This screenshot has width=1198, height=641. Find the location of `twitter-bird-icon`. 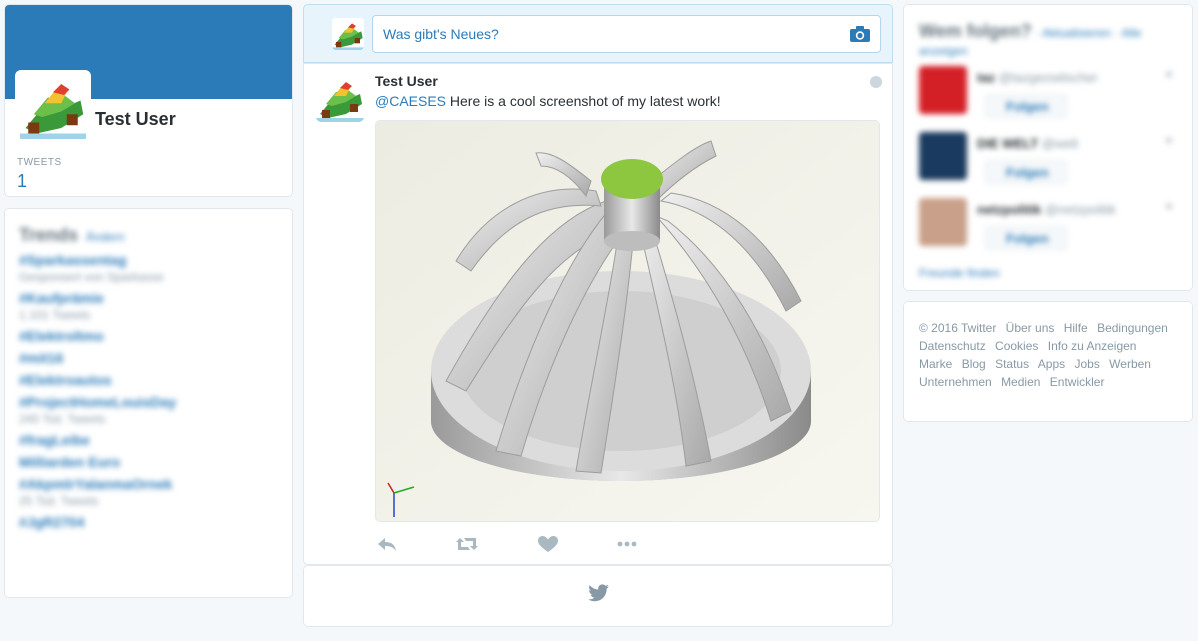

twitter-bird-icon is located at coordinates (598, 593).